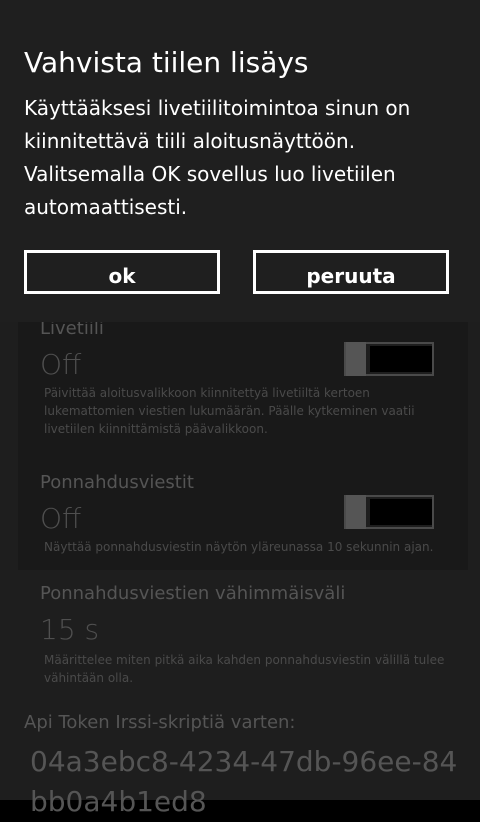 Image resolution: width=480 pixels, height=822 pixels. What do you see at coordinates (122, 272) in the screenshot?
I see `ok-button: ok` at bounding box center [122, 272].